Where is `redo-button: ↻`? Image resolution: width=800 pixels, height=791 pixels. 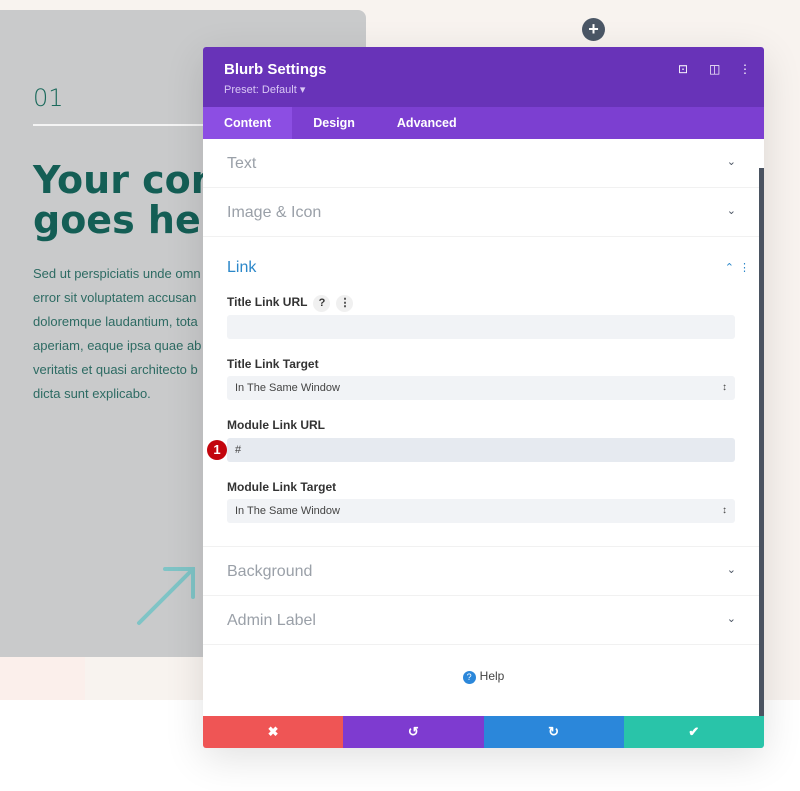
redo-button: ↻ is located at coordinates (553, 732).